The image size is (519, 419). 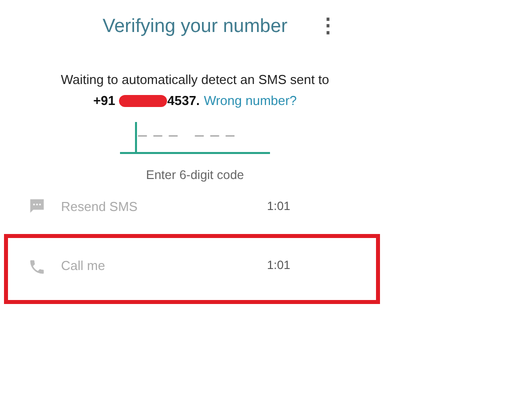 I want to click on option-label: Call me, so click(x=83, y=265).